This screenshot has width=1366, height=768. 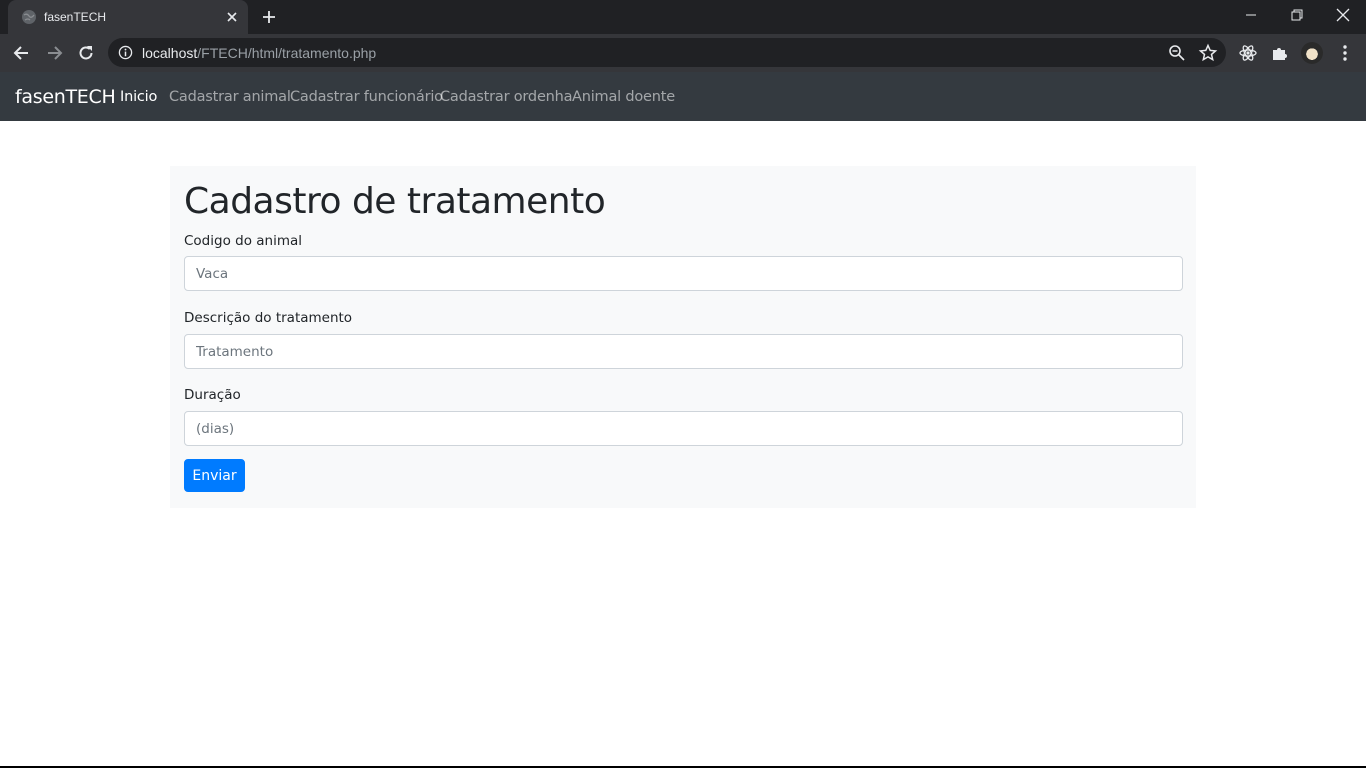 What do you see at coordinates (1248, 53) in the screenshot?
I see `react-devtools-icon` at bounding box center [1248, 53].